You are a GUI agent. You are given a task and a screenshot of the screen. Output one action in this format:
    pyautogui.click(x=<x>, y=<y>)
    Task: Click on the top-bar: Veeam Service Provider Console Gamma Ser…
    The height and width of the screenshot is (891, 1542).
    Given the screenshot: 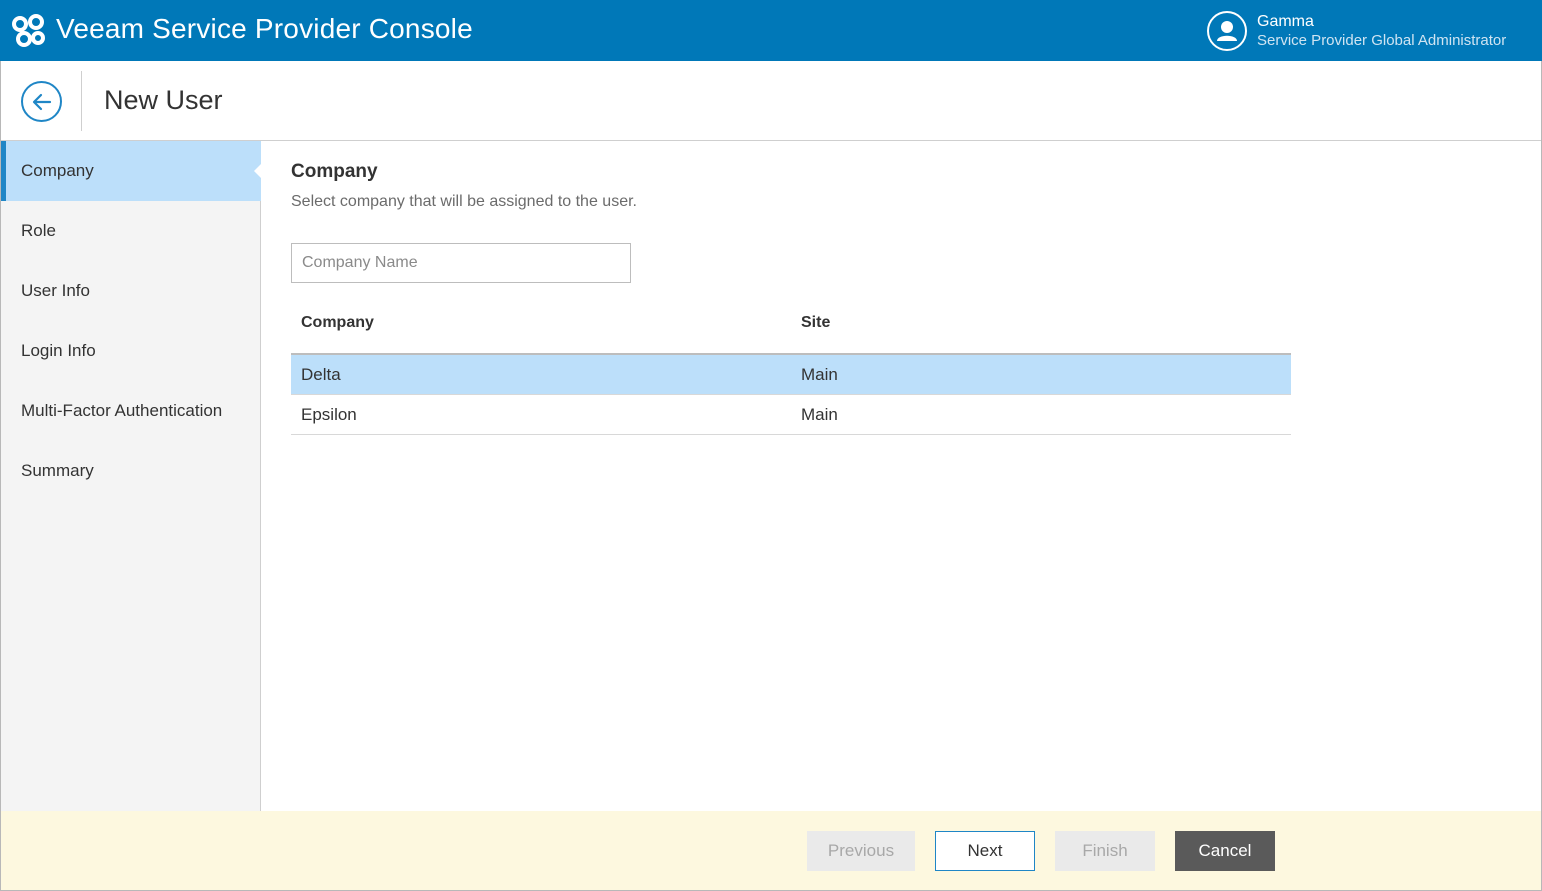 What is the action you would take?
    pyautogui.click(x=771, y=30)
    